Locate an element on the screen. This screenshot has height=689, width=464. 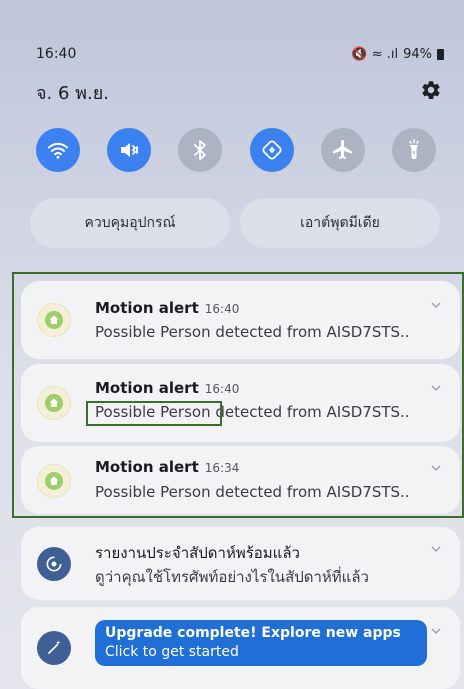
auto-rotate-toggle is located at coordinates (271, 150).